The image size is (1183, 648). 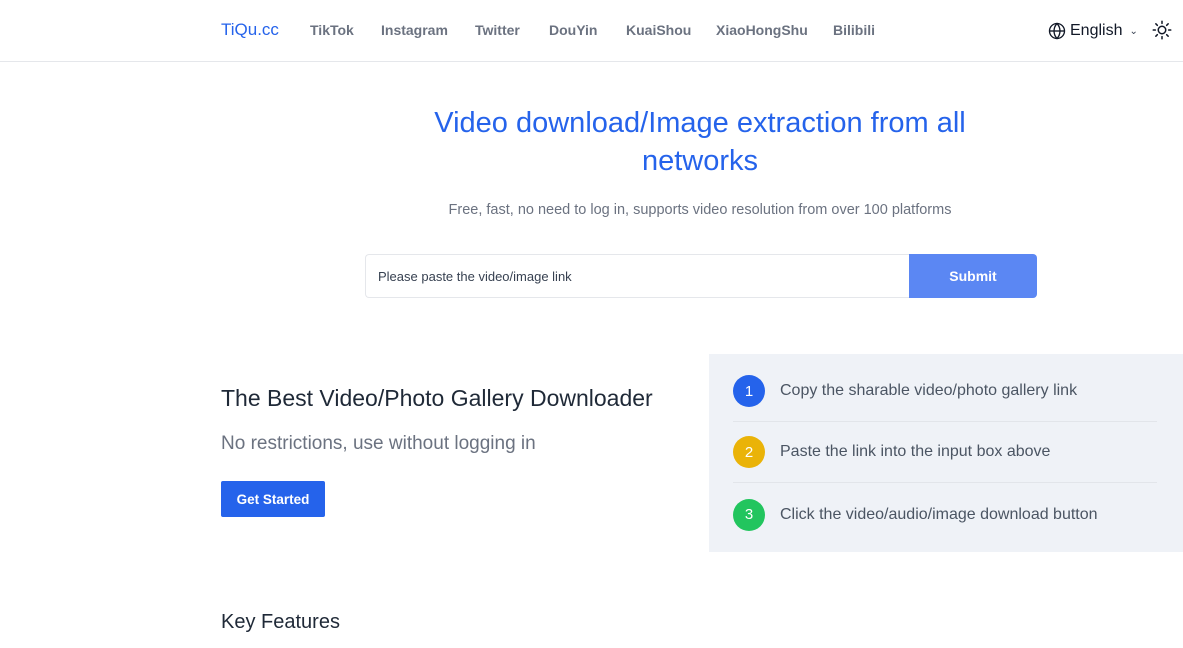 I want to click on nav-link-tiktok: TikTok, so click(x=332, y=30).